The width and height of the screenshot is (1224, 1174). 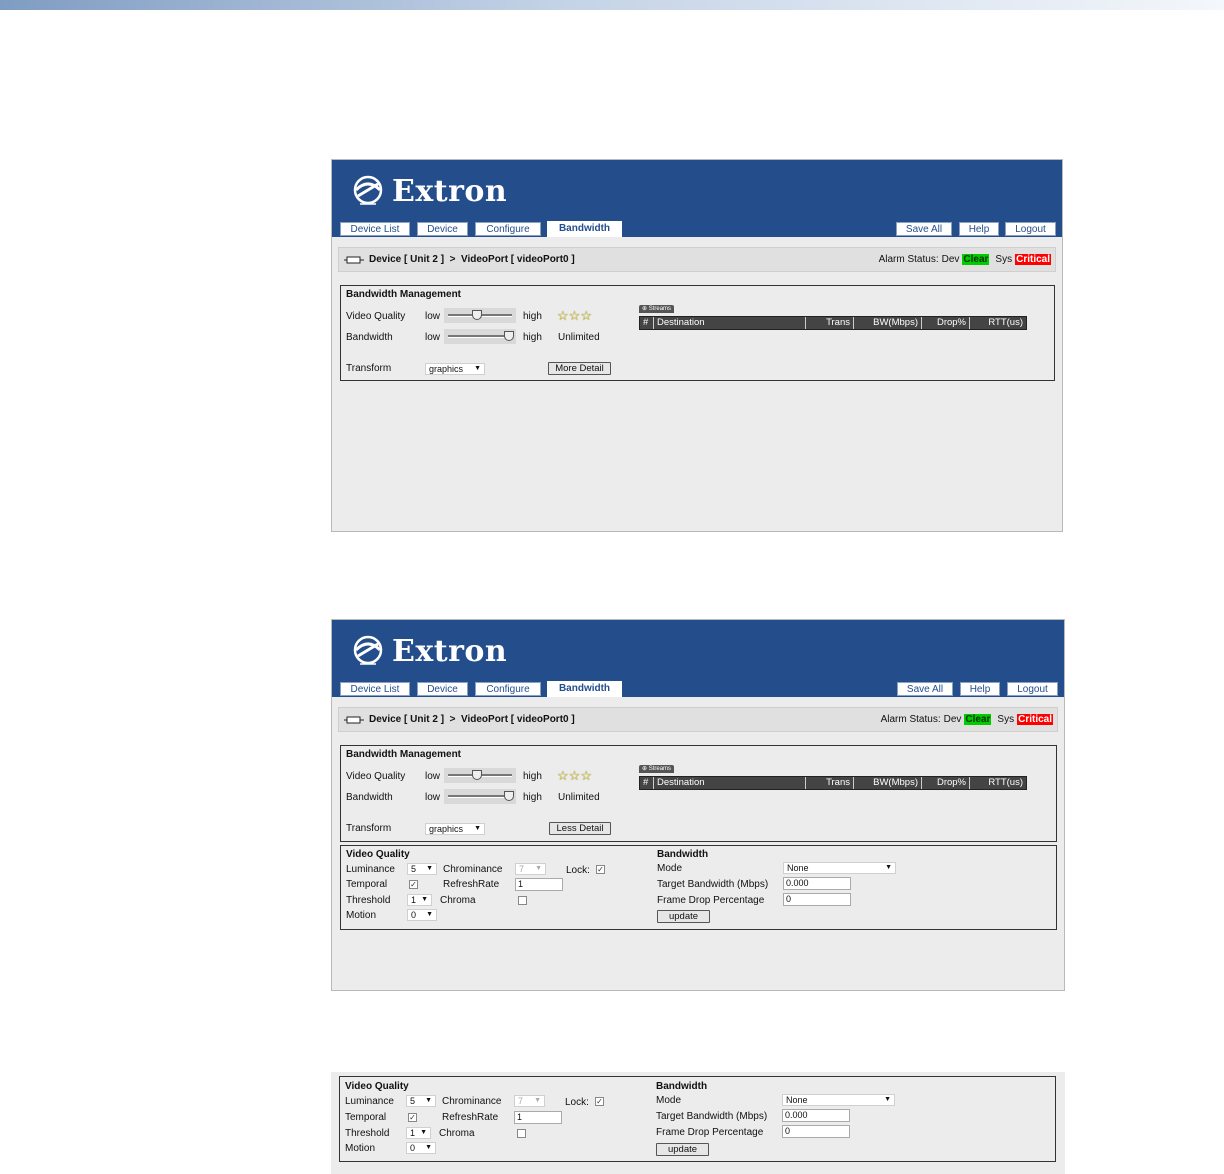 I want to click on video-quality-label: Video Quality, so click(x=376, y=316).